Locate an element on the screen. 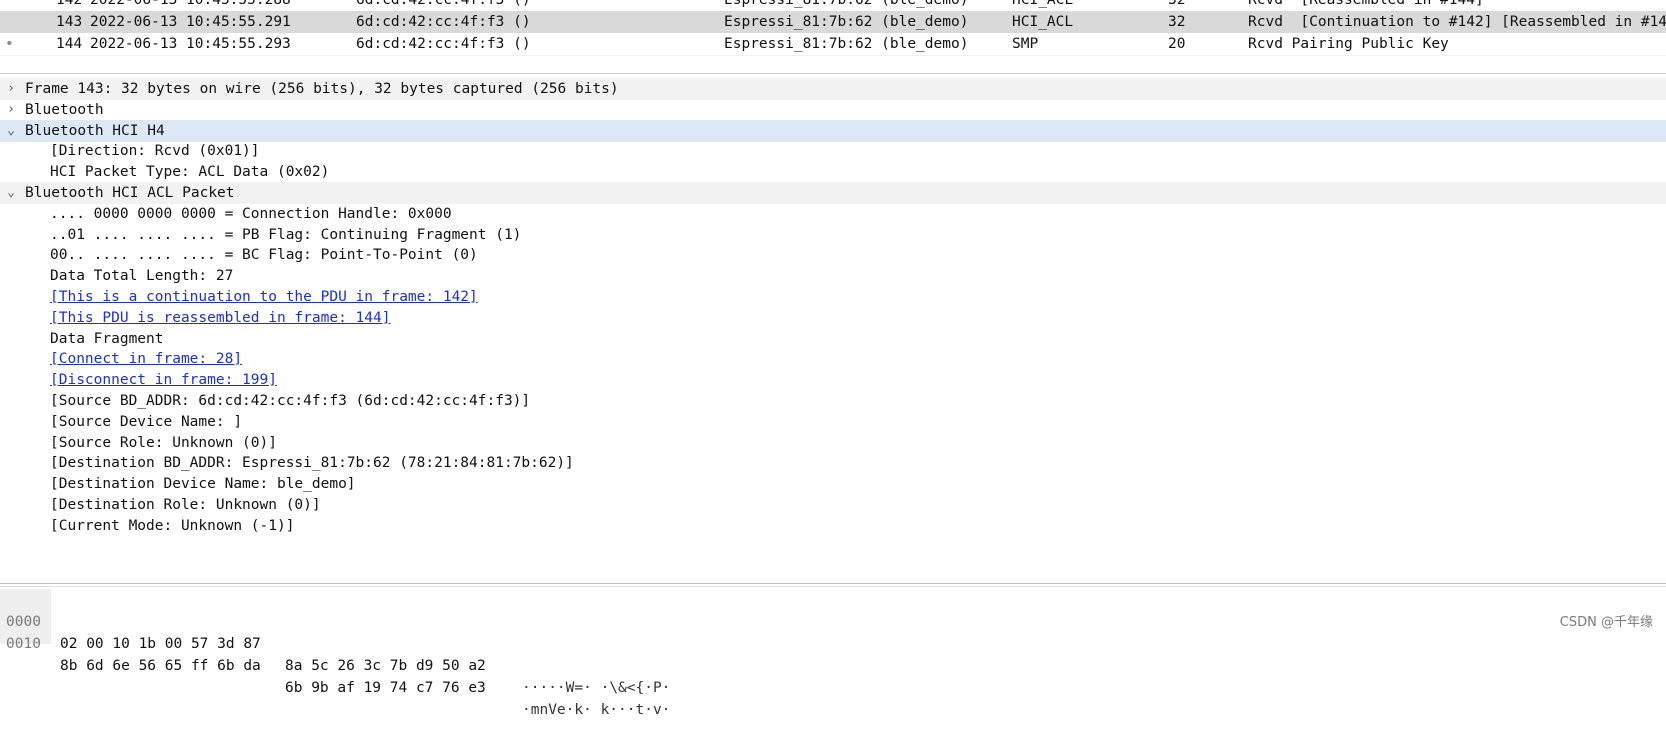 The image size is (1666, 743). packet-number: 142 is located at coordinates (69, 4).